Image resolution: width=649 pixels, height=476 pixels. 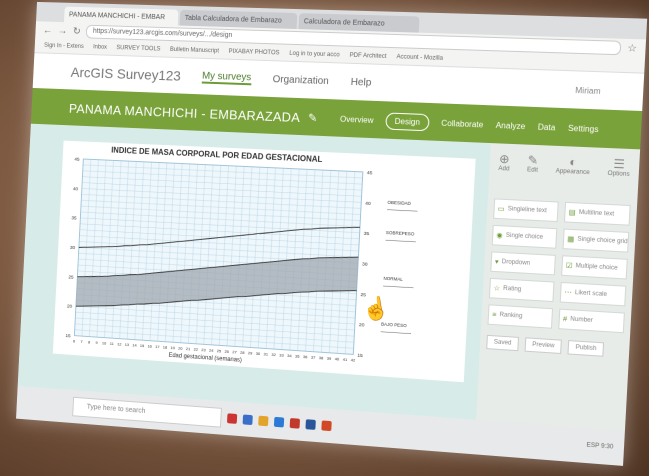 What do you see at coordinates (310, 424) in the screenshot?
I see `word-icon` at bounding box center [310, 424].